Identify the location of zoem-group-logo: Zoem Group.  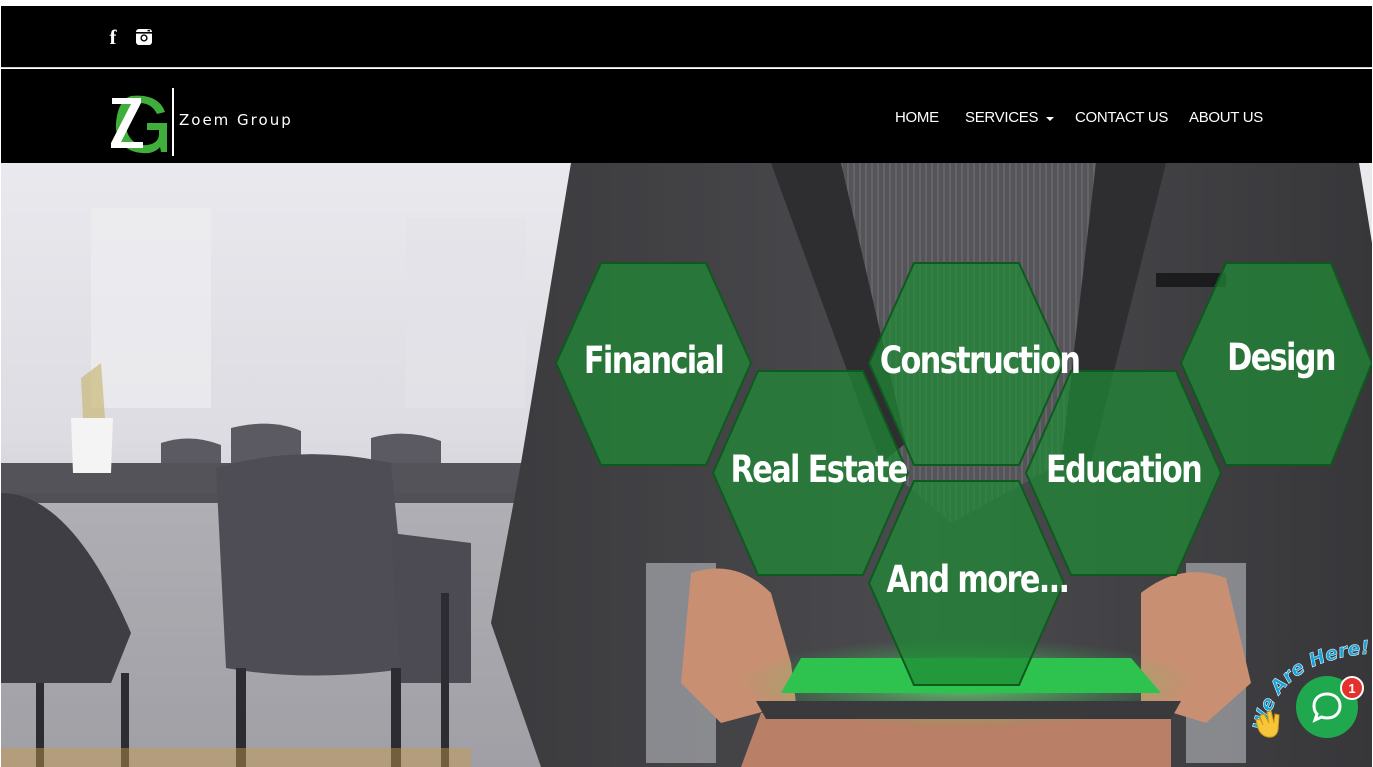
(214, 121).